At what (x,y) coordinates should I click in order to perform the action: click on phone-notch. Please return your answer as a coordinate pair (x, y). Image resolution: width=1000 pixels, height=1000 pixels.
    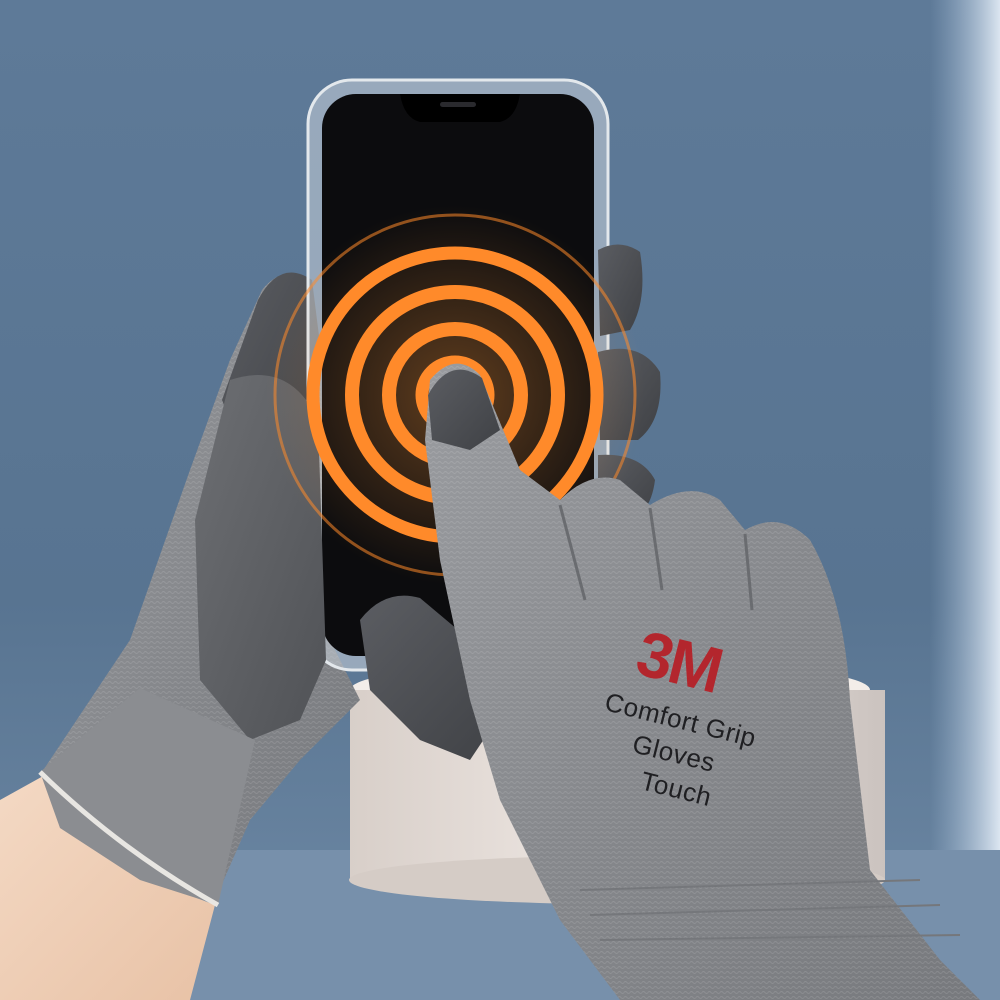
    Looking at the image, I should click on (460, 108).